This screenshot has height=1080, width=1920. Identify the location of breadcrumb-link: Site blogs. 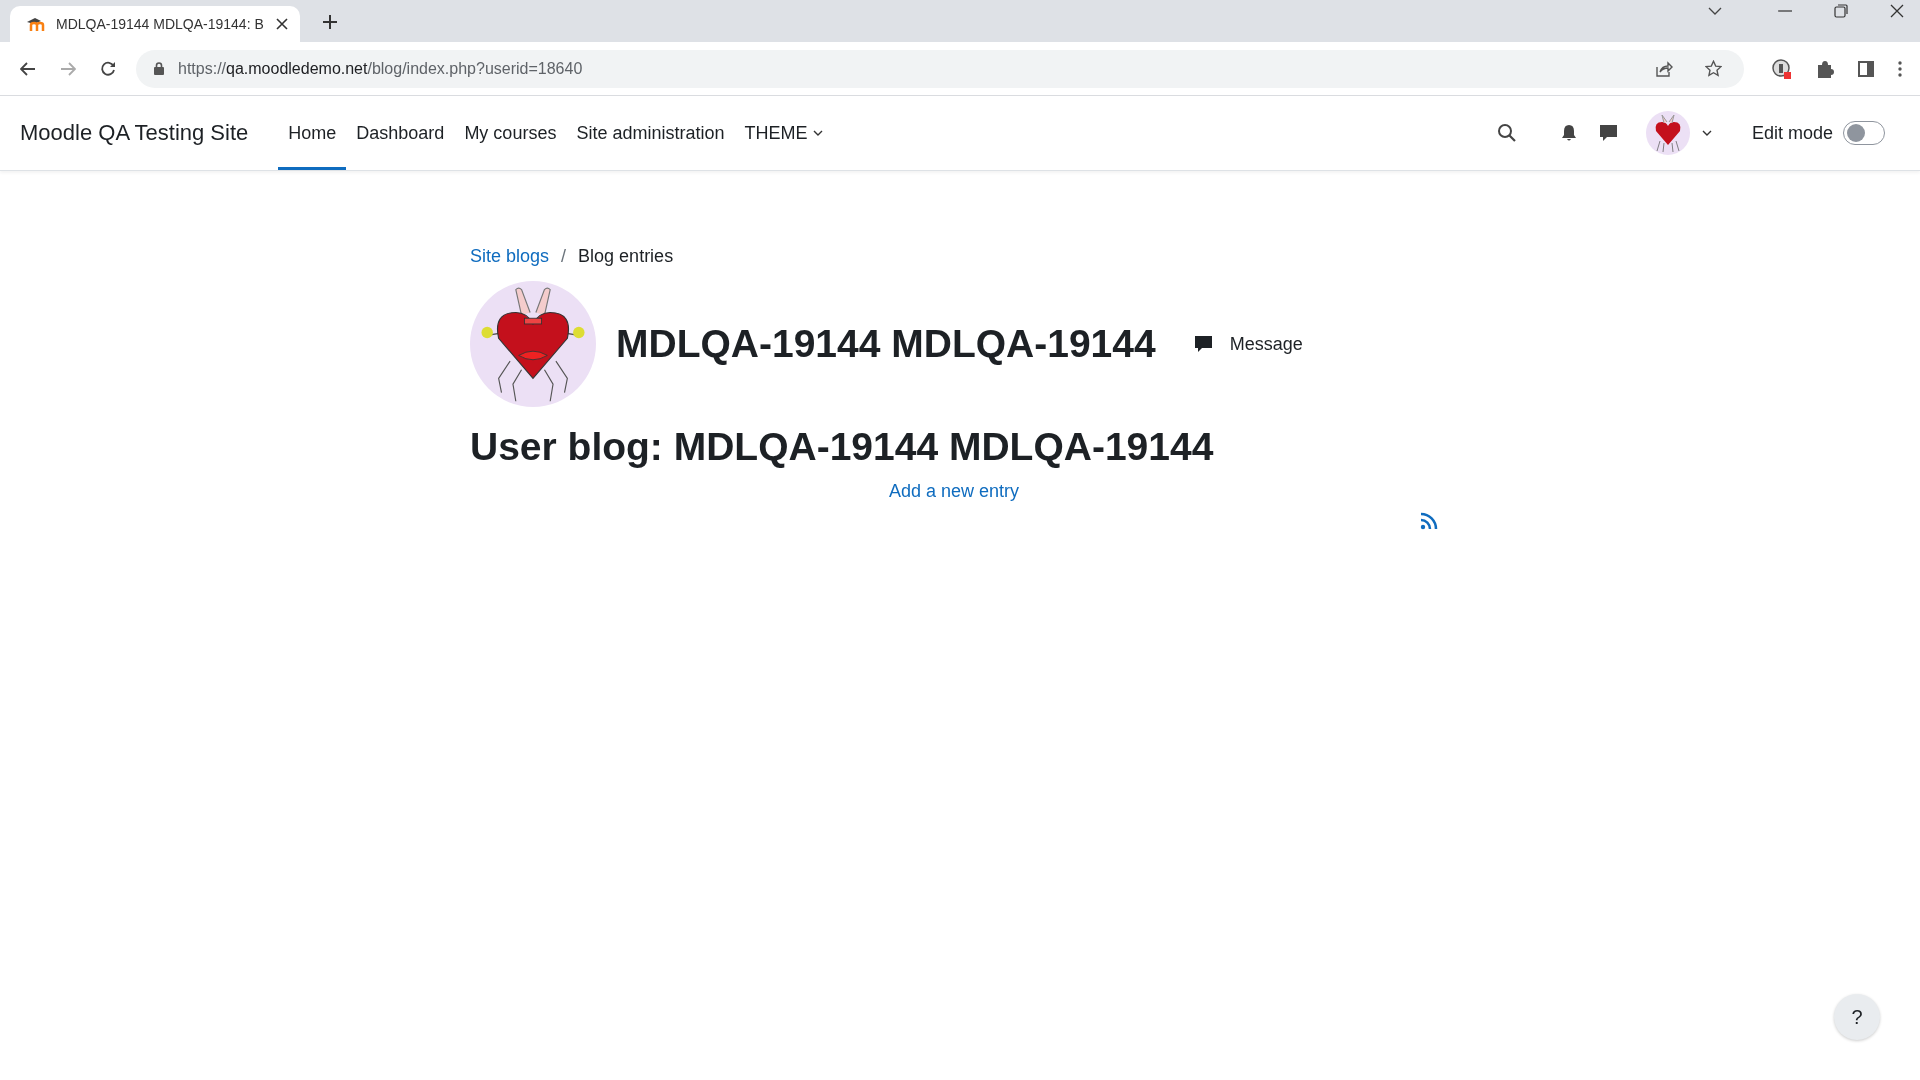
(510, 256).